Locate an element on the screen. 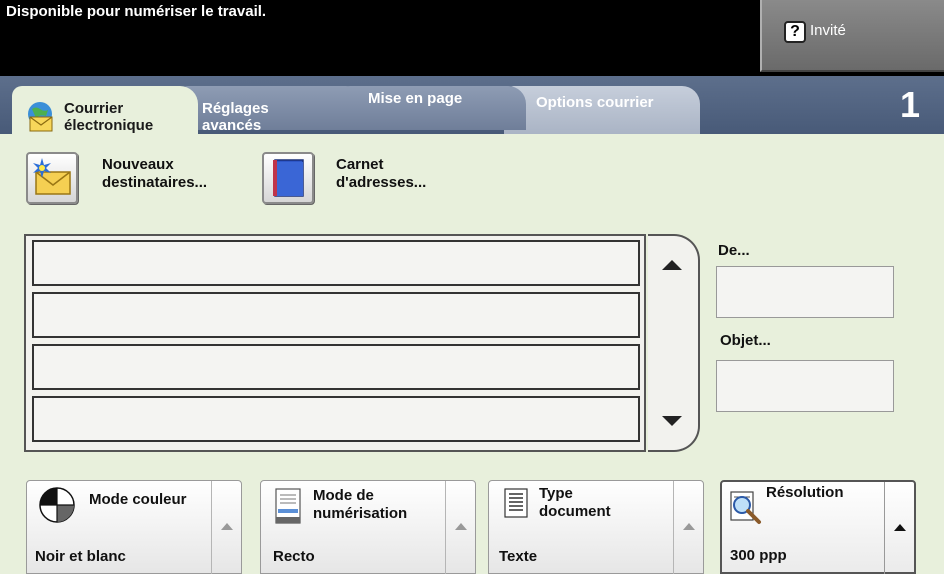 This screenshot has width=944, height=574. user-login-button: ? Invité is located at coordinates (852, 36).